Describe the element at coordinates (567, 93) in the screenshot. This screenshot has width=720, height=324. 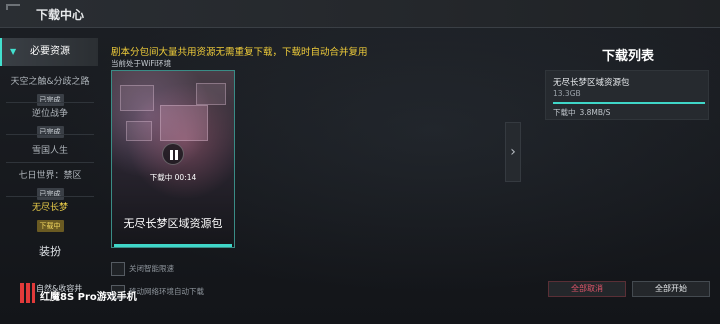
I see `download-item-size: 13.3GB` at that location.